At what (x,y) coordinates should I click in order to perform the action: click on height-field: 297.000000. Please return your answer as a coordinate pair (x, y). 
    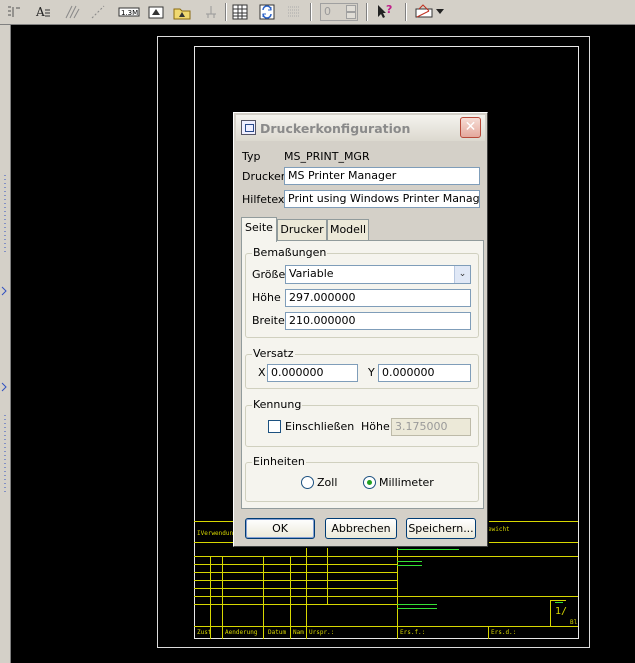
    Looking at the image, I should click on (378, 298).